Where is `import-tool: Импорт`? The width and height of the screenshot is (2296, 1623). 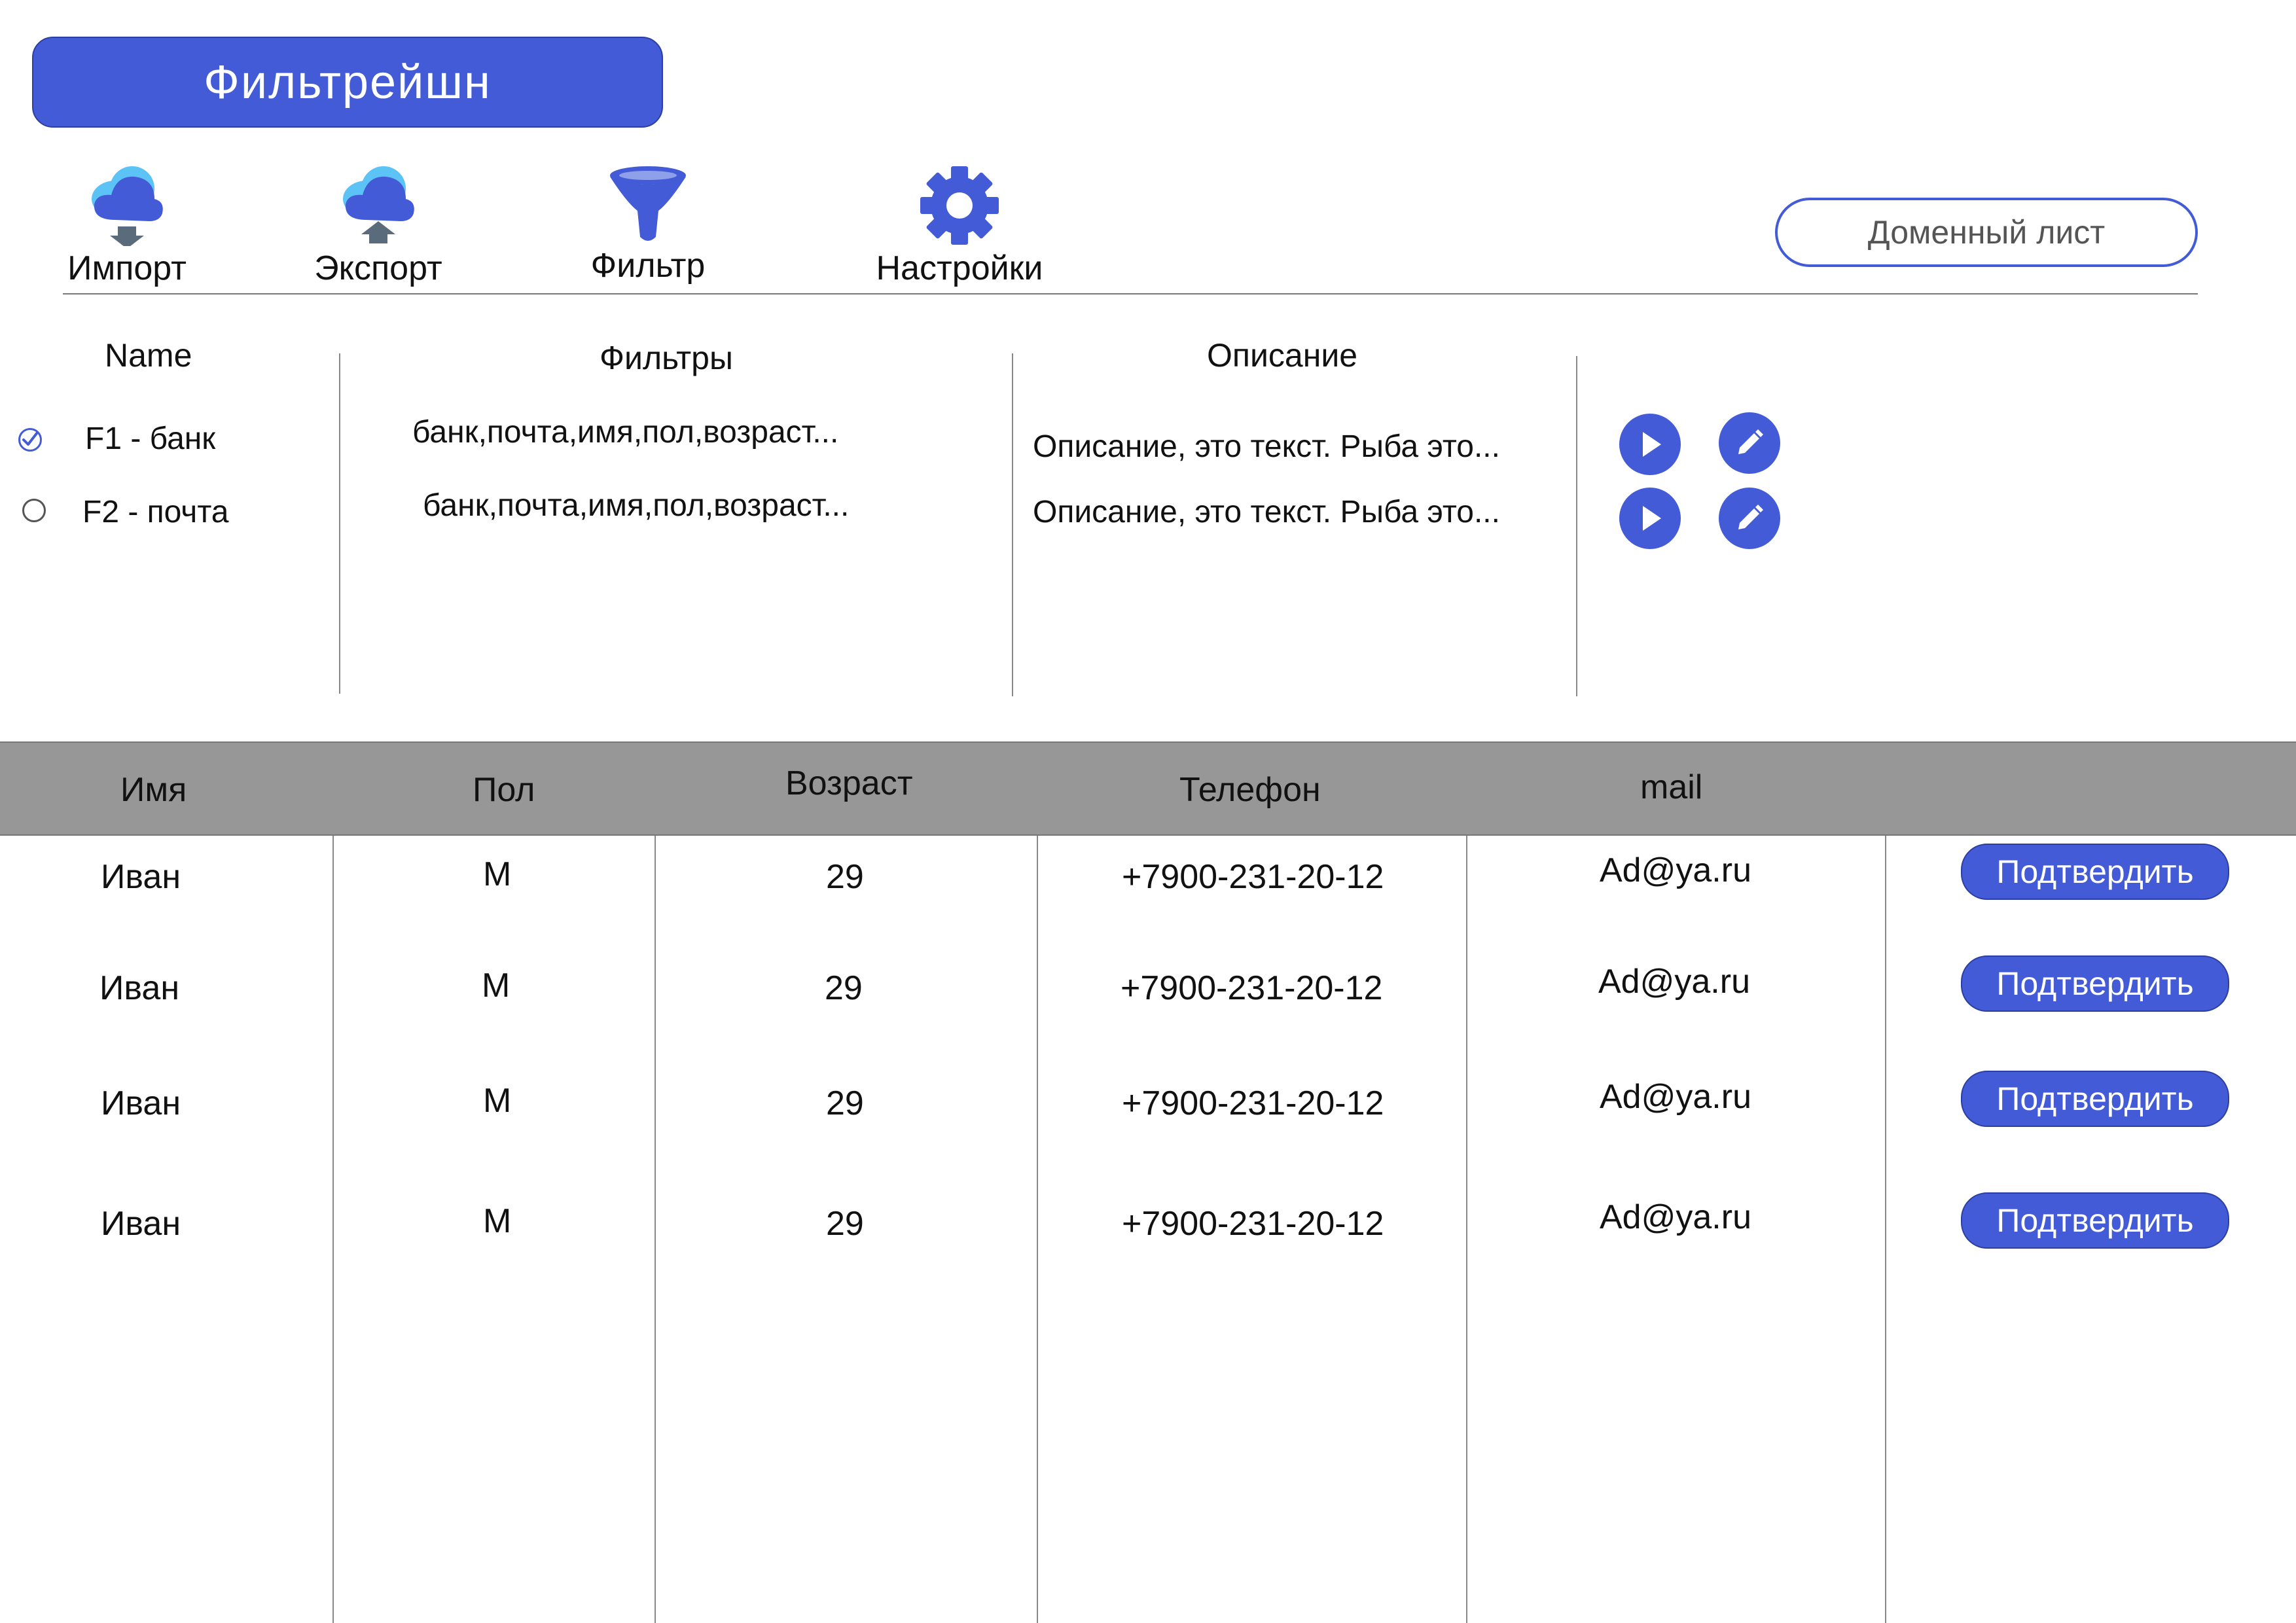
import-tool: Импорт is located at coordinates (127, 224).